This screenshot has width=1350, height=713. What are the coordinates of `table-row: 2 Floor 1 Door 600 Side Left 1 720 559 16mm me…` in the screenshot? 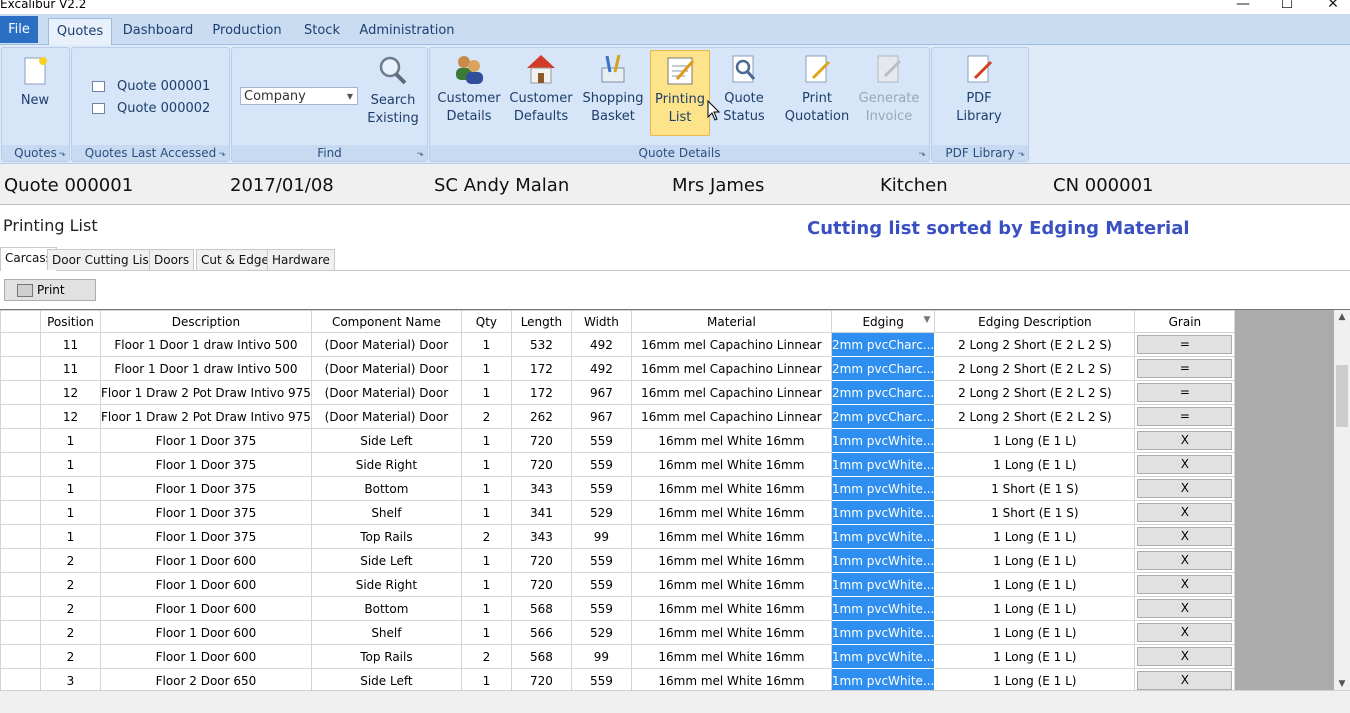 It's located at (618, 560).